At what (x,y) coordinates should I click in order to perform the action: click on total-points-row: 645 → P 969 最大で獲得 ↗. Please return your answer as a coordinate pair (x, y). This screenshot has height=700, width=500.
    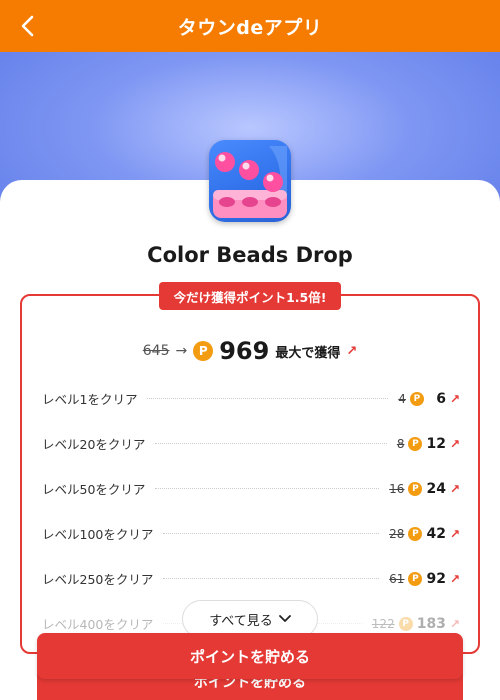
    Looking at the image, I should click on (250, 351).